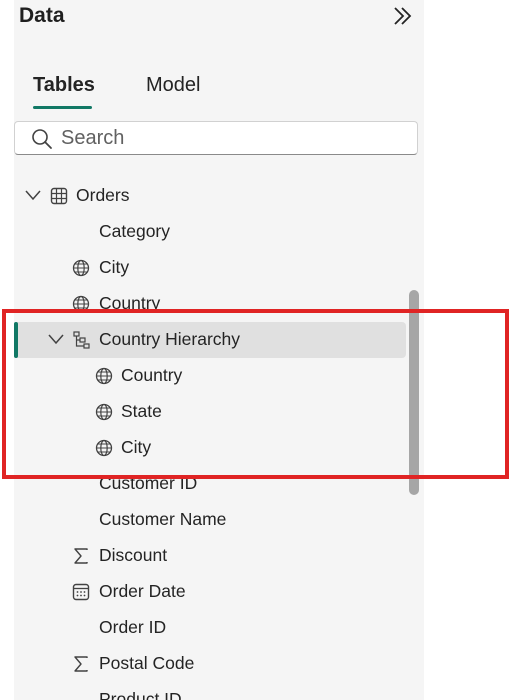 This screenshot has height=700, width=513. What do you see at coordinates (140, 694) in the screenshot?
I see `field-label: Product ID` at bounding box center [140, 694].